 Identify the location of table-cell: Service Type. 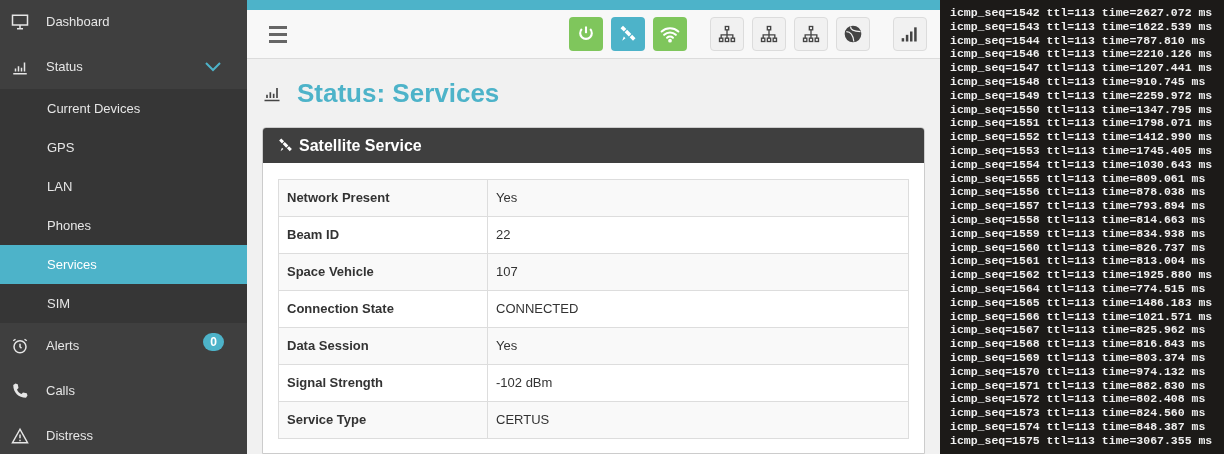
(383, 420).